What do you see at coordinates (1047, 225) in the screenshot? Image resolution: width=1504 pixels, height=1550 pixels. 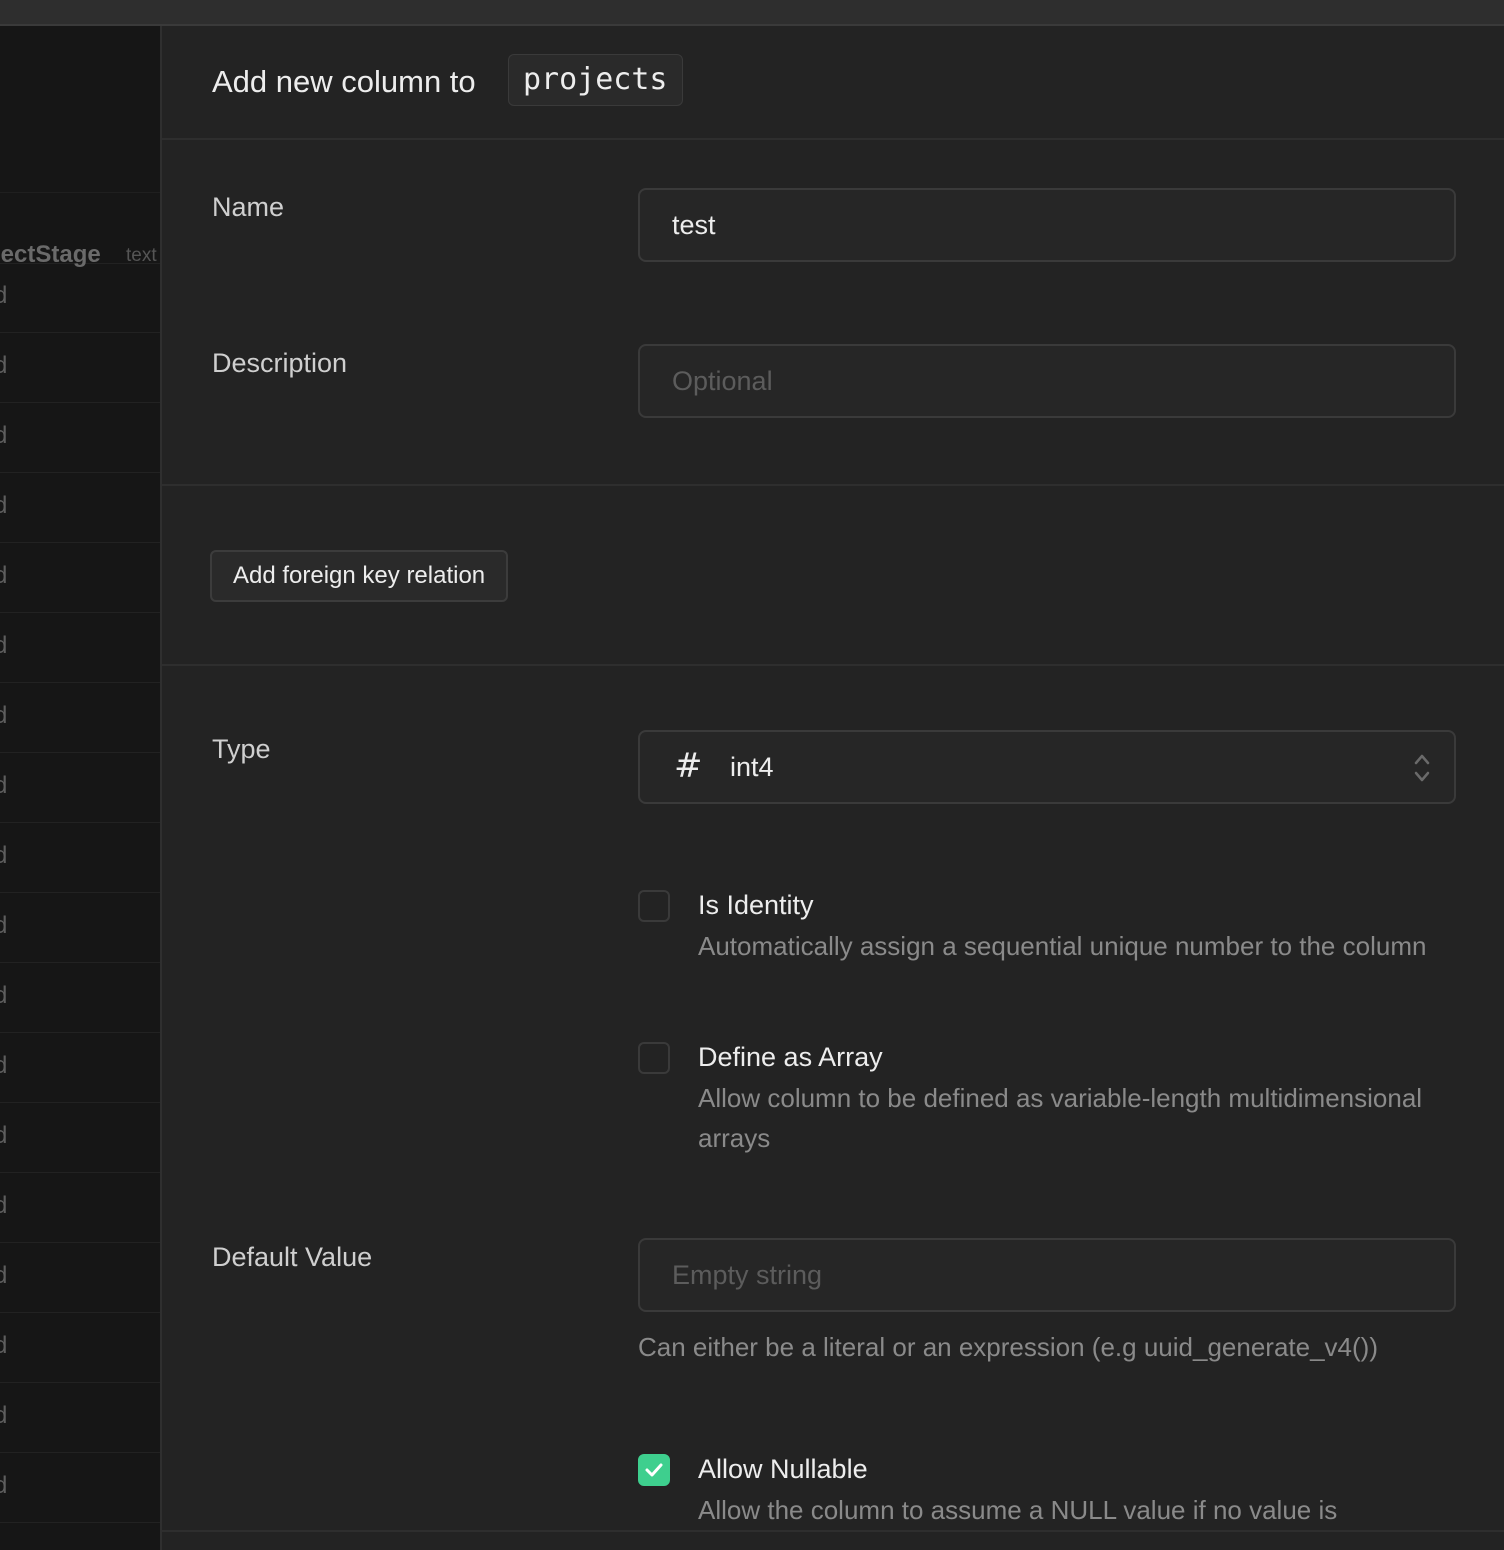 I see `name-input` at bounding box center [1047, 225].